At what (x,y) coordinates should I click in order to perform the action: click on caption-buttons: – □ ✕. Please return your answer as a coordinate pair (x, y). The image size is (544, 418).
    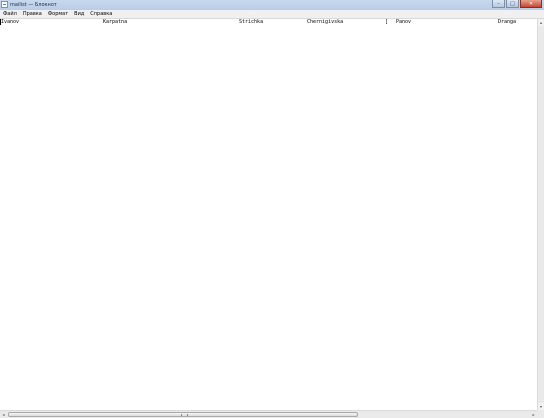
    Looking at the image, I should click on (516, 4).